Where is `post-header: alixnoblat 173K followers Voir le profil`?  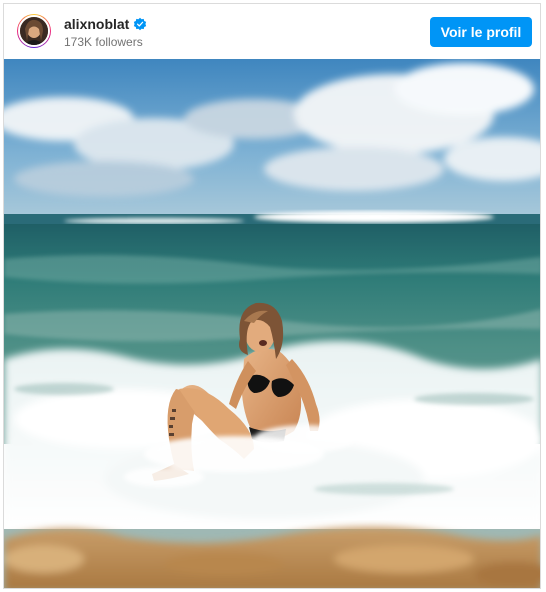
post-header: alixnoblat 173K followers Voir le profil is located at coordinates (272, 31).